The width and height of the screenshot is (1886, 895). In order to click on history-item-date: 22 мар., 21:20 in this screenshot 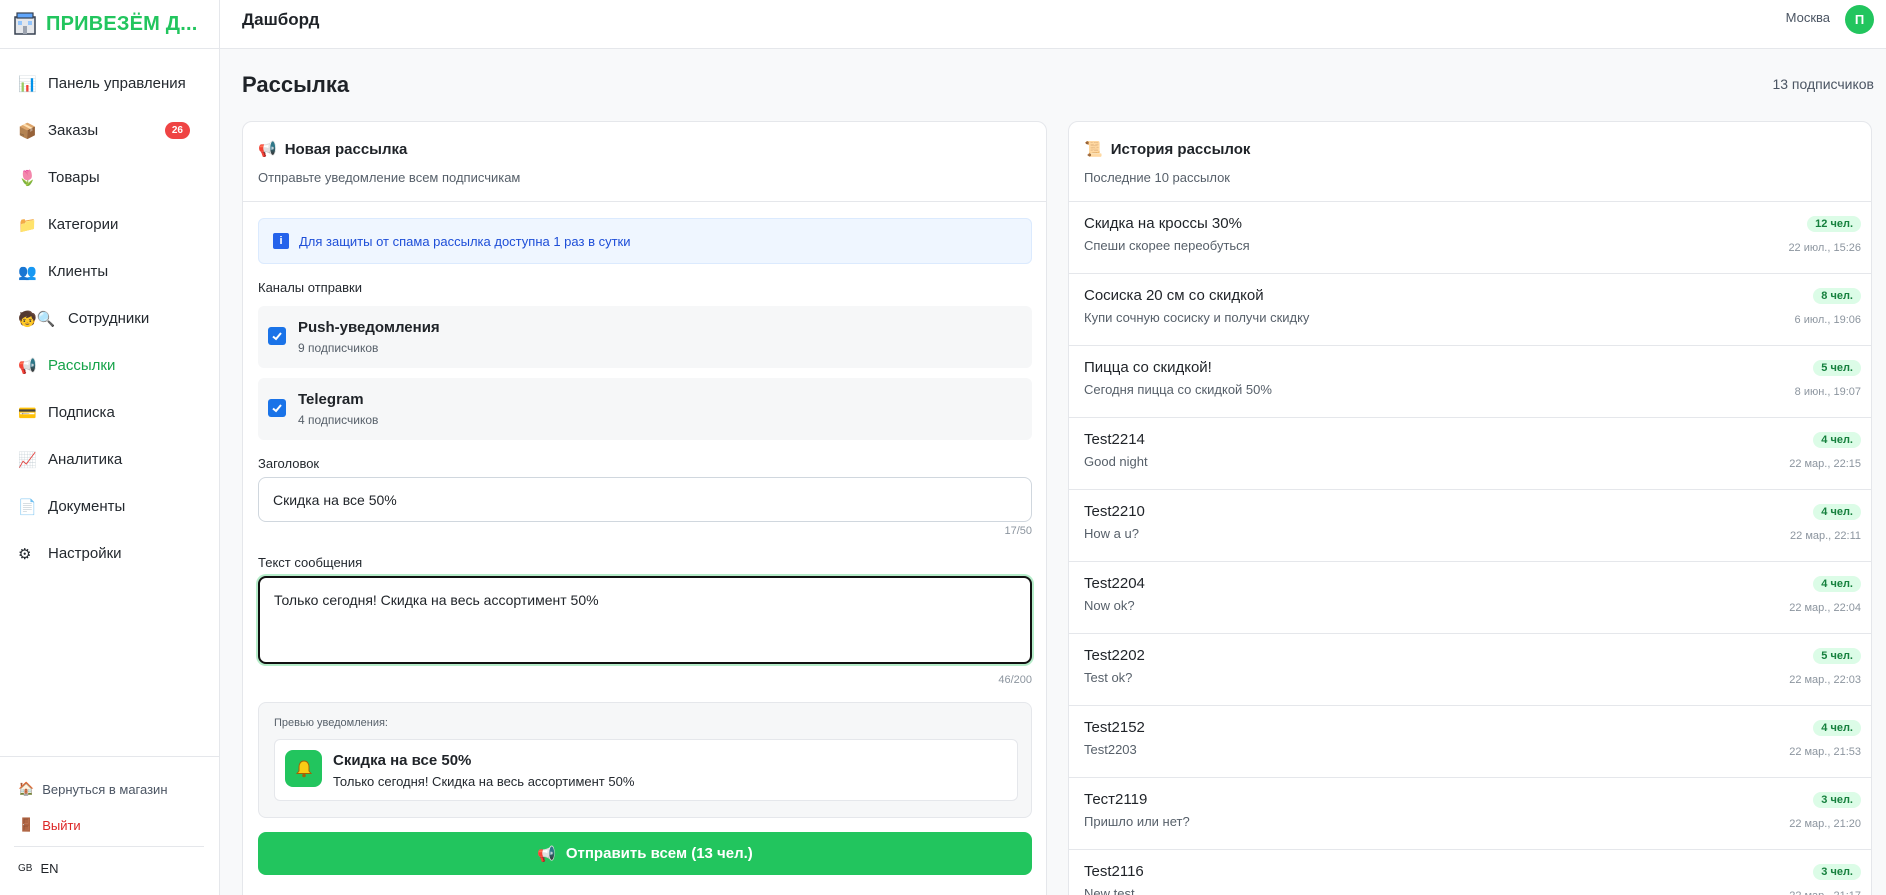, I will do `click(1825, 824)`.